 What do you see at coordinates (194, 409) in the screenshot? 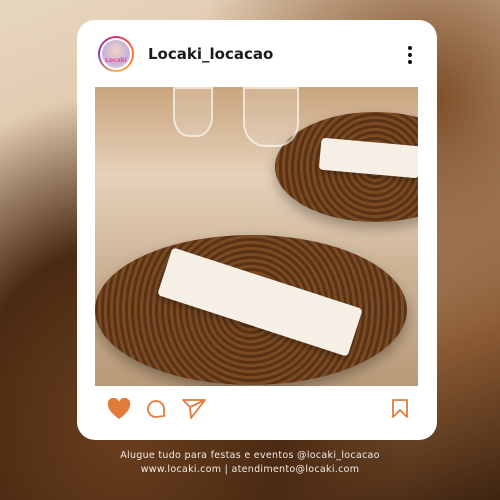
I see `share-icon` at bounding box center [194, 409].